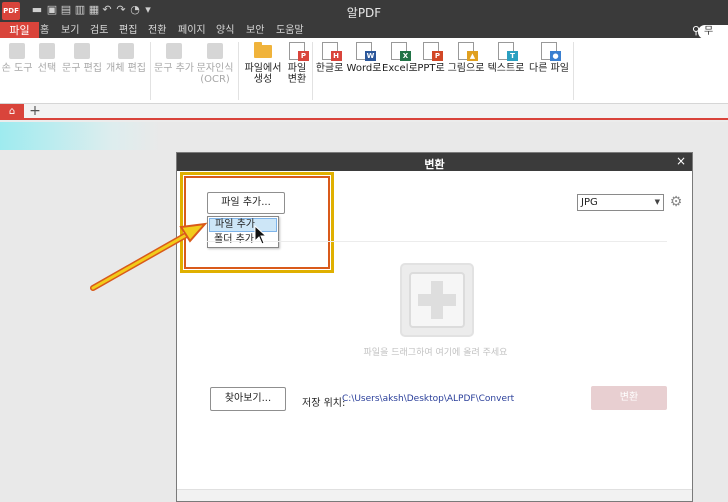 The image size is (728, 502). I want to click on create-from-file-button: 파일에서 생성, so click(263, 68).